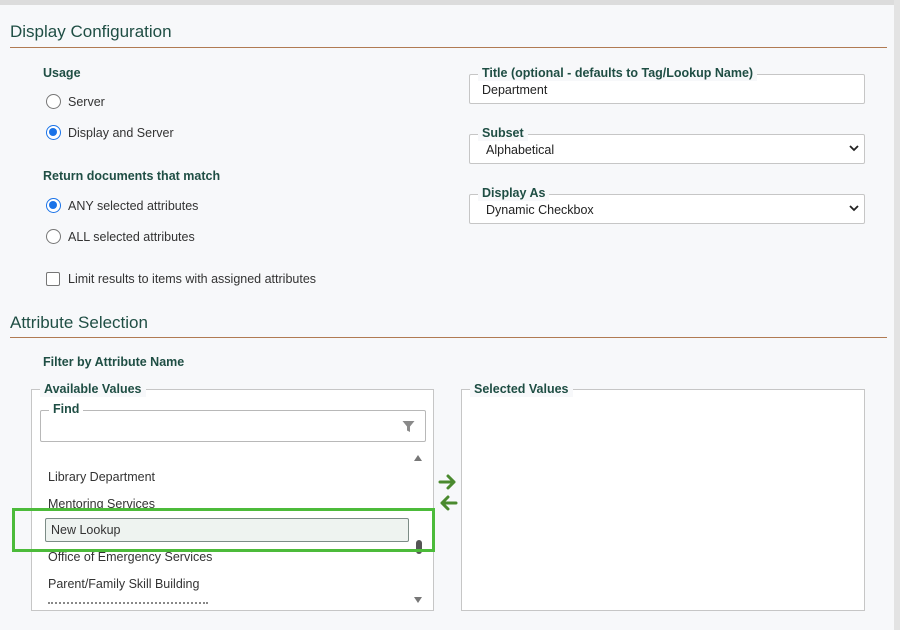 The width and height of the screenshot is (900, 630). What do you see at coordinates (101, 504) in the screenshot?
I see `list-item: Mentoring Services` at bounding box center [101, 504].